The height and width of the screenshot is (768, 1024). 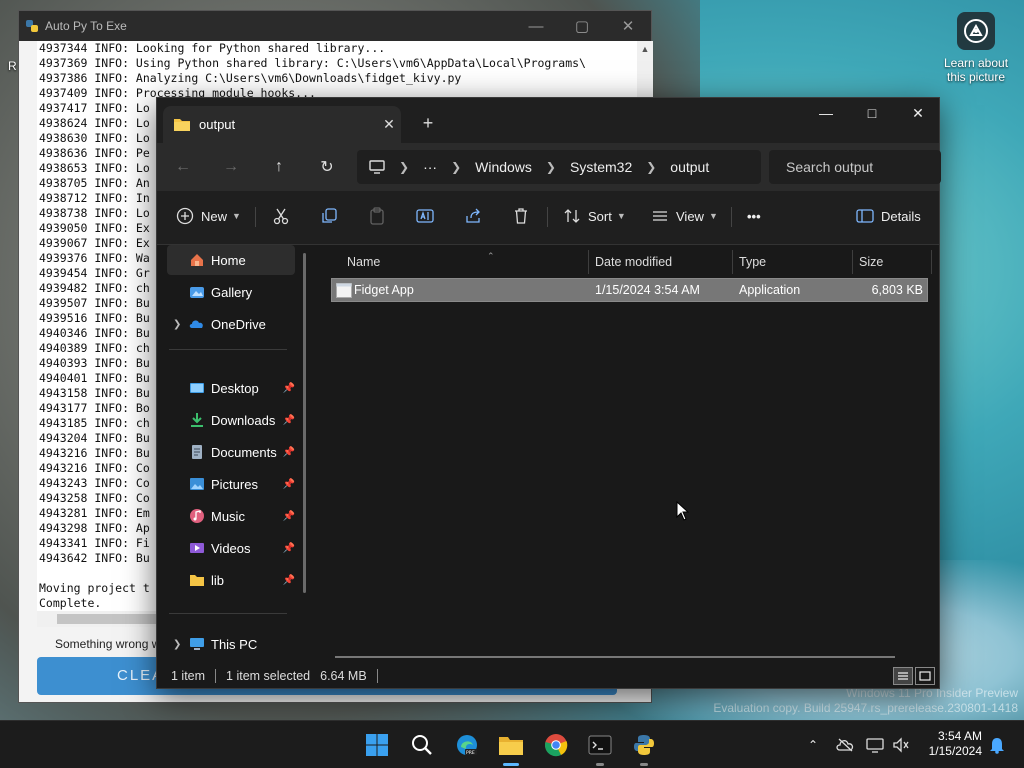 What do you see at coordinates (871, 262) in the screenshot?
I see `column-header-size: Size` at bounding box center [871, 262].